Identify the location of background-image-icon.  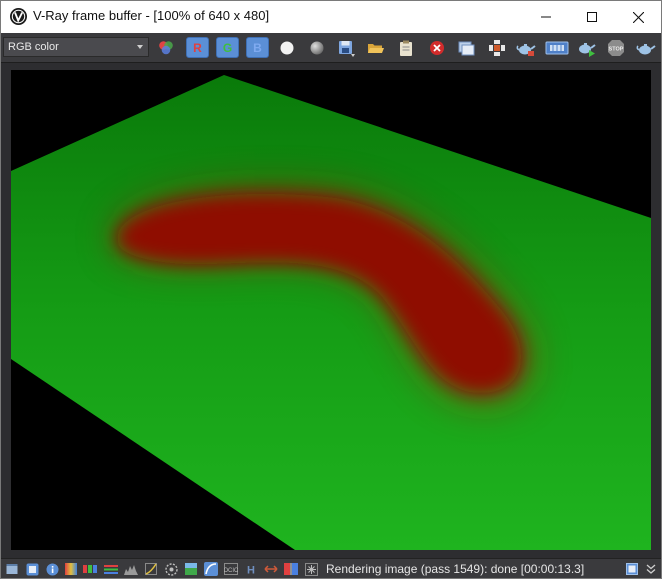
(191, 569).